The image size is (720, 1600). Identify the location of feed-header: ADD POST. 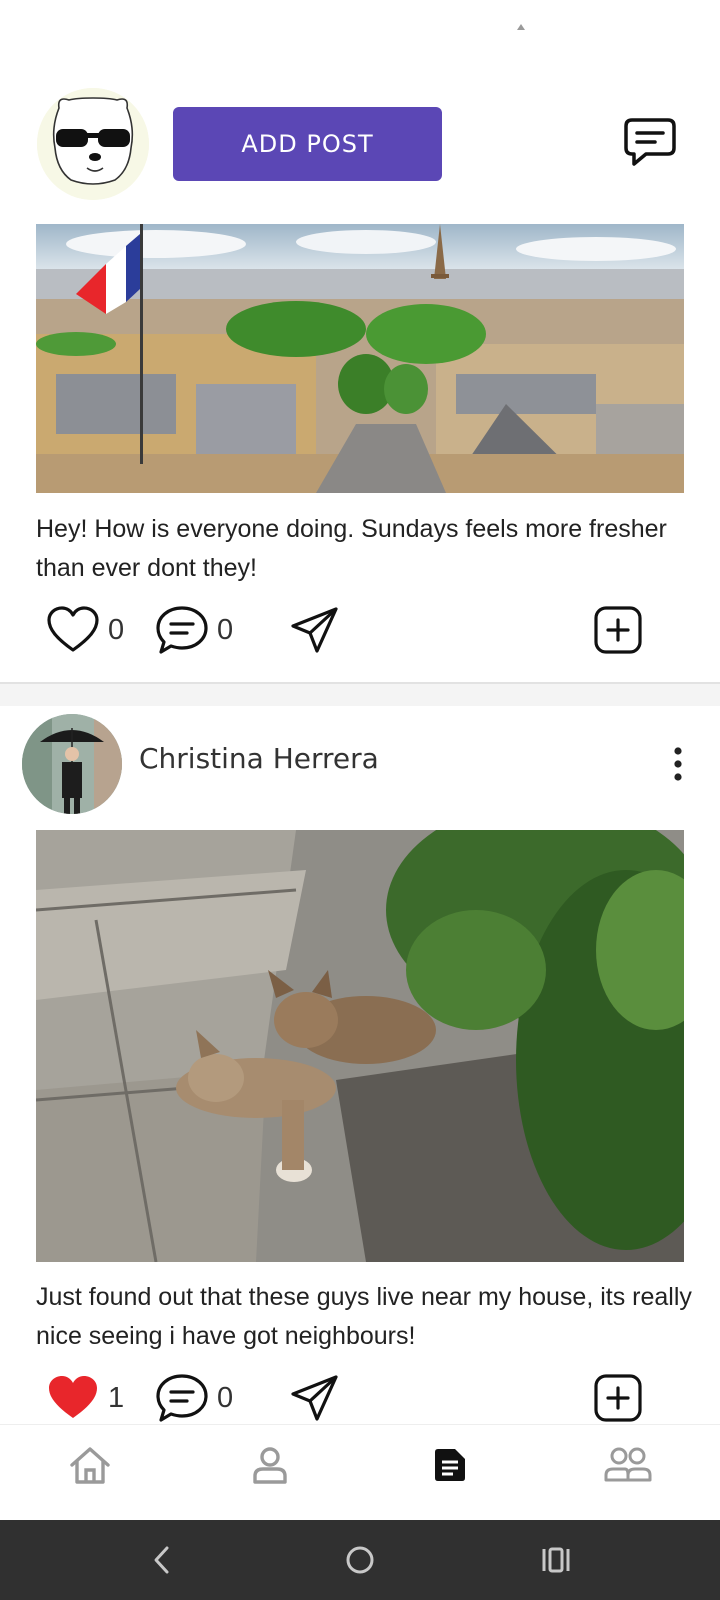
(360, 143).